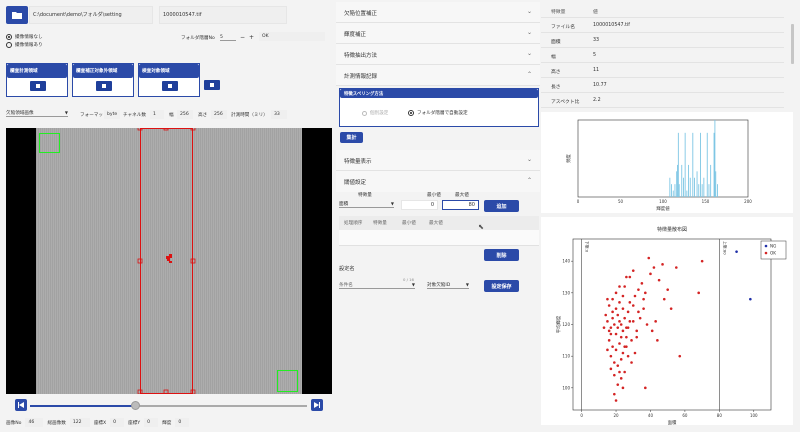 This screenshot has width=800, height=432. I want to click on accordion-defect-position: 欠陥位置補正 ⌄, so click(438, 12).